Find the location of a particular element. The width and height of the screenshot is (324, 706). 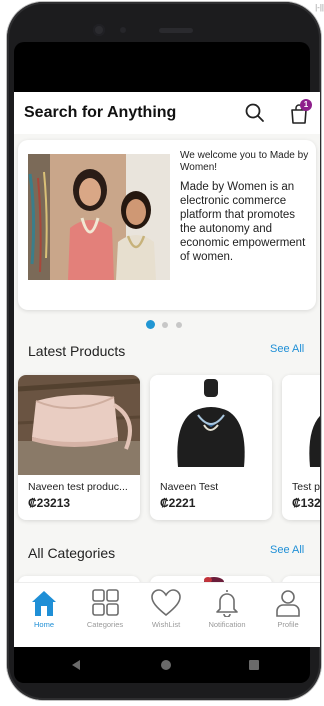

bell-icon is located at coordinates (227, 603).